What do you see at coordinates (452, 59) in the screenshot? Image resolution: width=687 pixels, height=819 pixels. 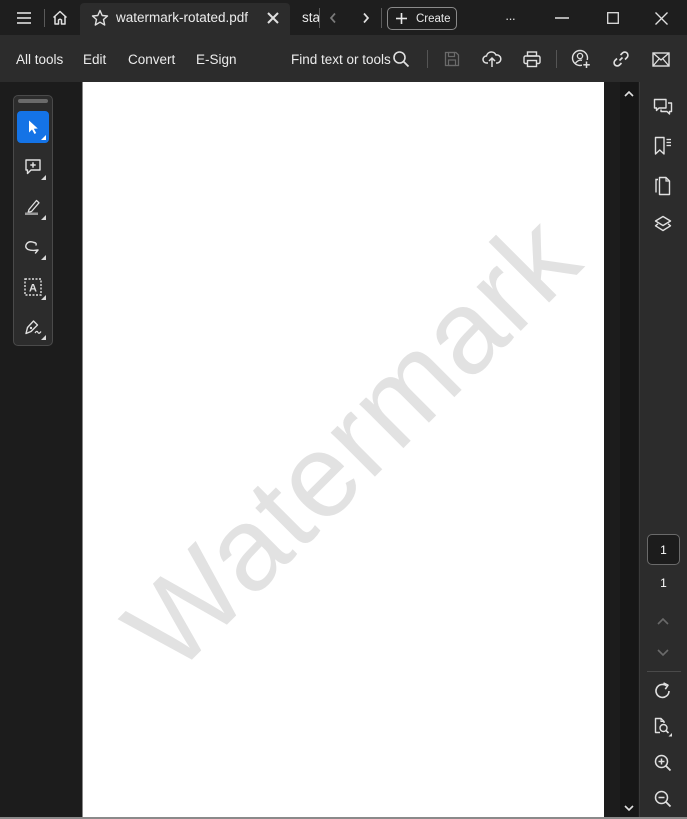 I see `save-icon` at bounding box center [452, 59].